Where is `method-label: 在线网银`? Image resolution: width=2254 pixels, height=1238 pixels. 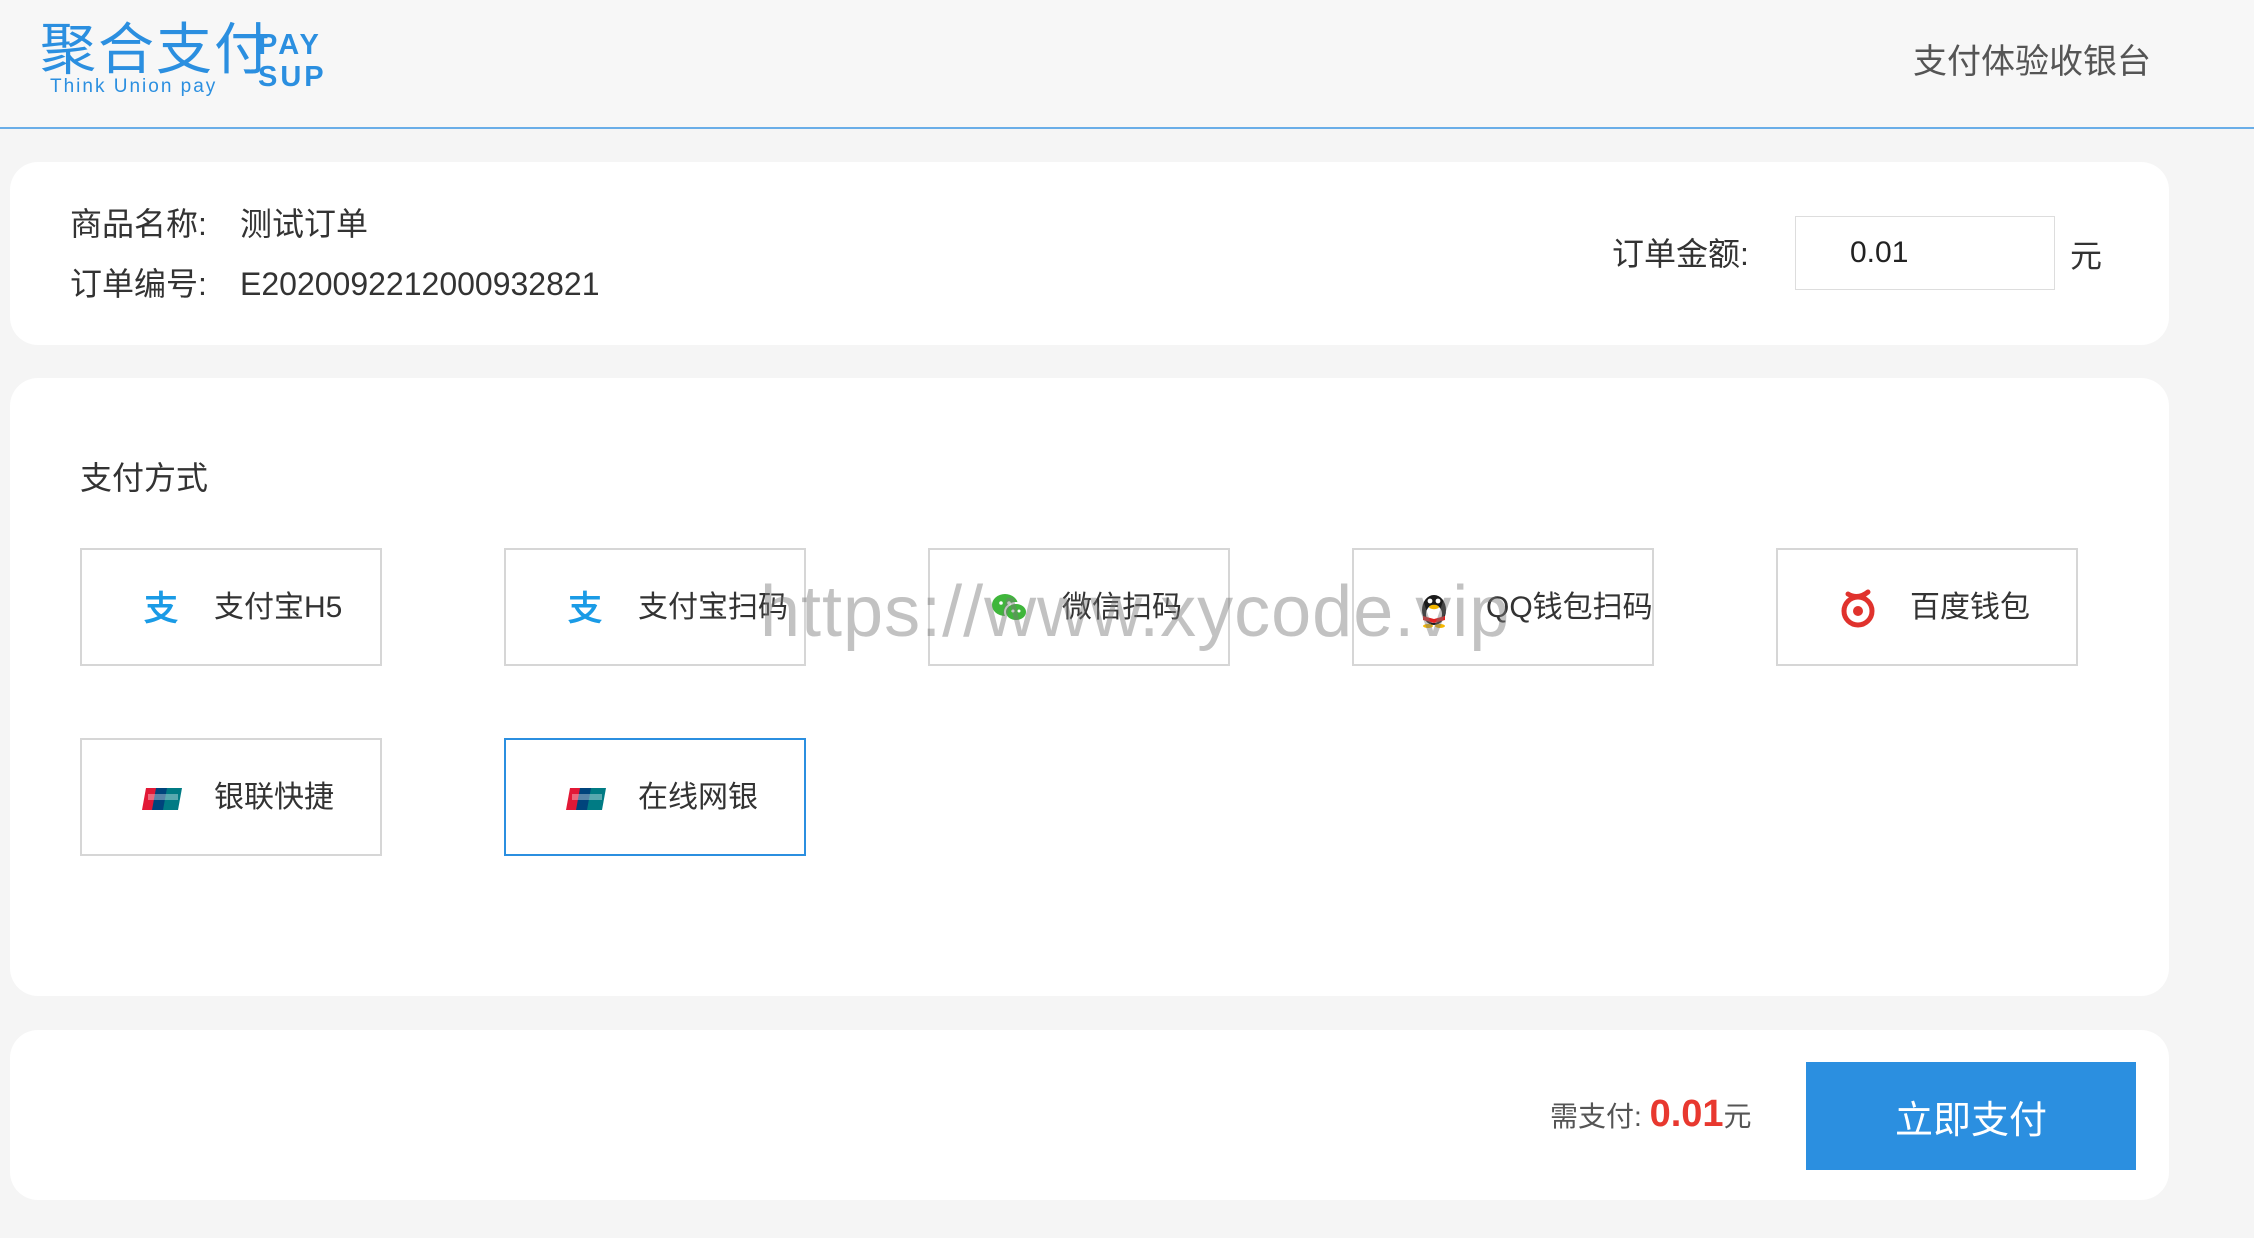 method-label: 在线网银 is located at coordinates (698, 797).